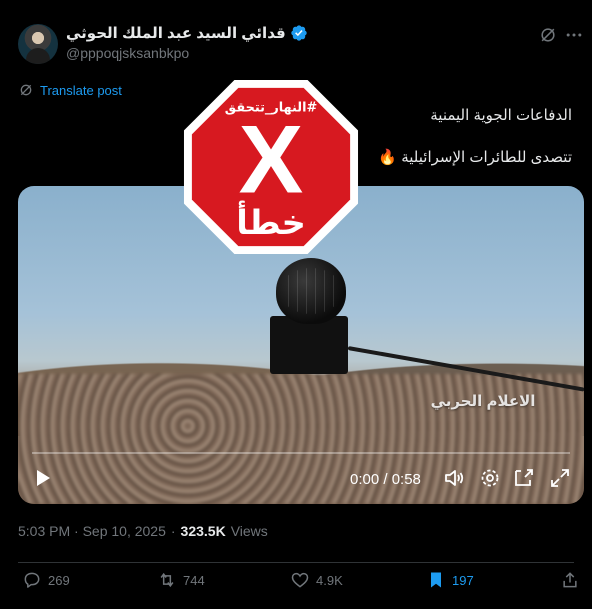 The height and width of the screenshot is (609, 592). I want to click on translate-post-label: Translate post, so click(81, 90).